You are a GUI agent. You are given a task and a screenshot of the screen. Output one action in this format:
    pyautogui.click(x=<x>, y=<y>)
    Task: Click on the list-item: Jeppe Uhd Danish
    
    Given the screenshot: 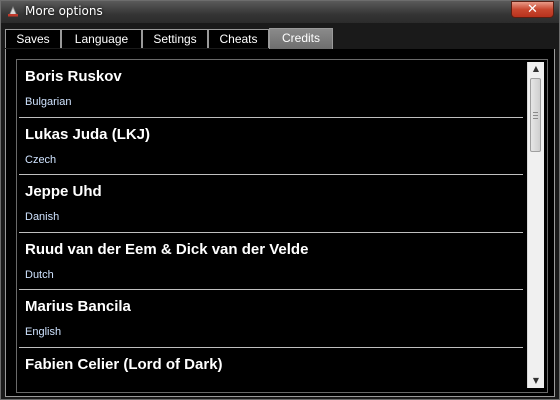 What is the action you would take?
    pyautogui.click(x=271, y=204)
    